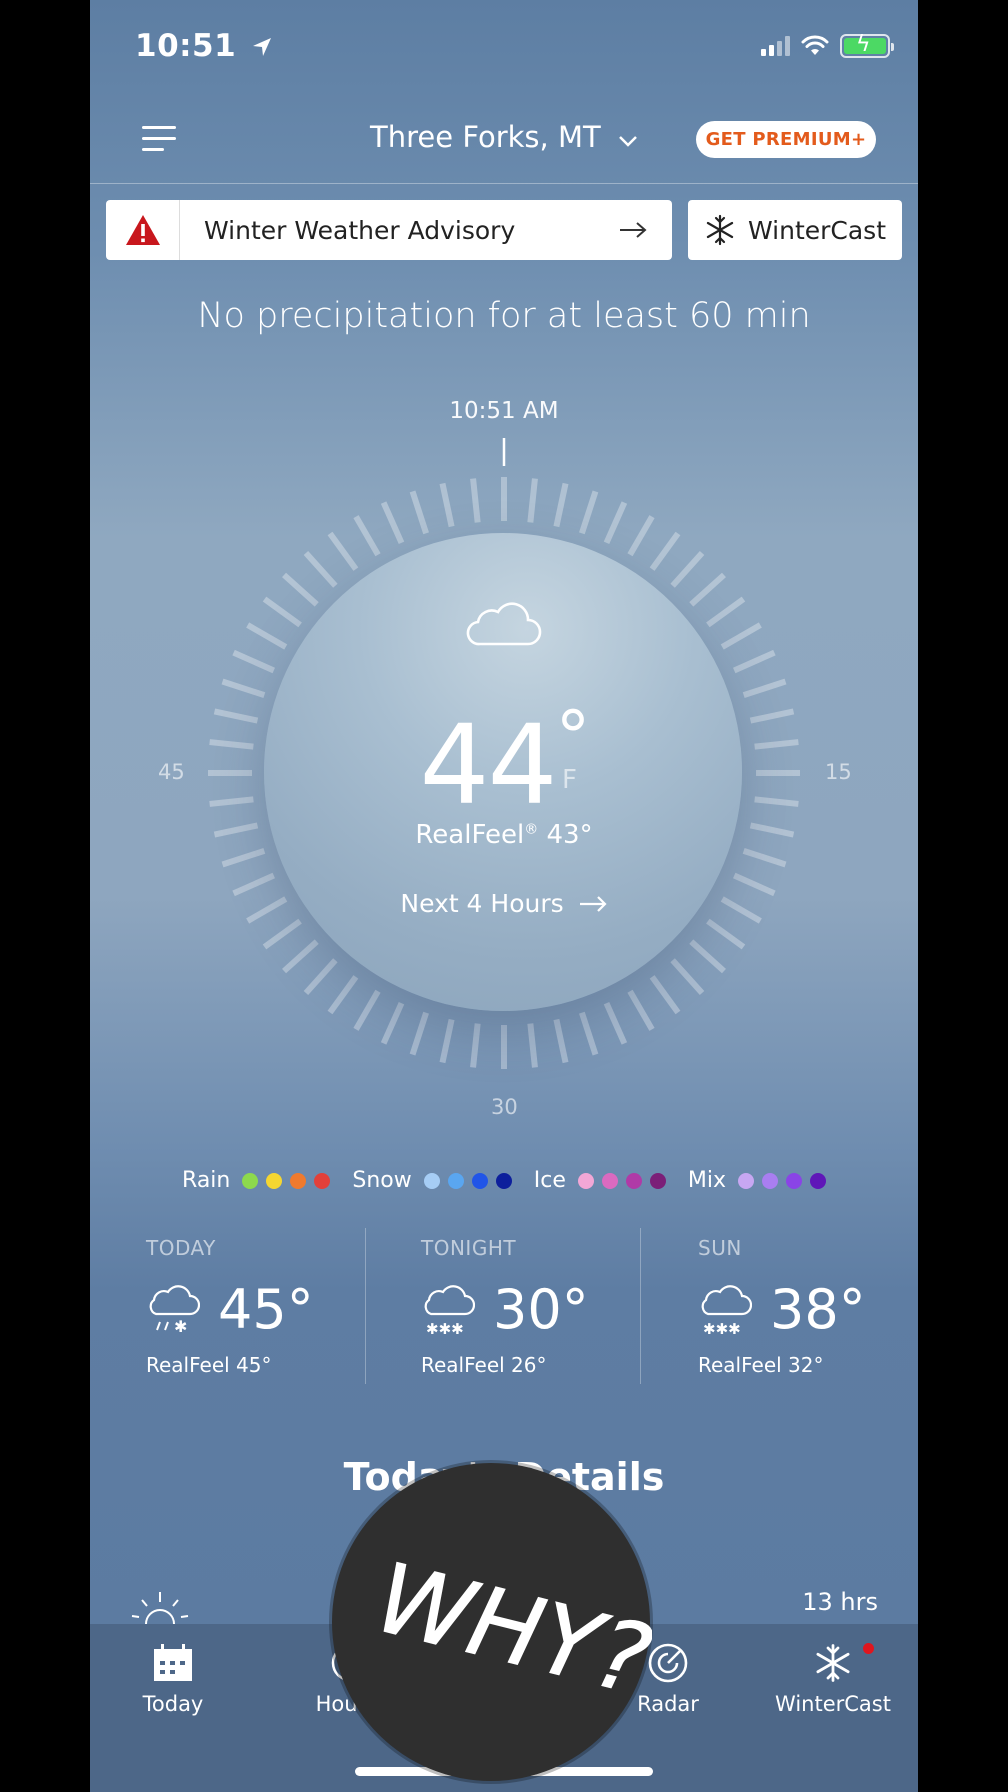 The width and height of the screenshot is (1008, 1792). I want to click on forecast-day-label: TONIGHT, so click(469, 1248).